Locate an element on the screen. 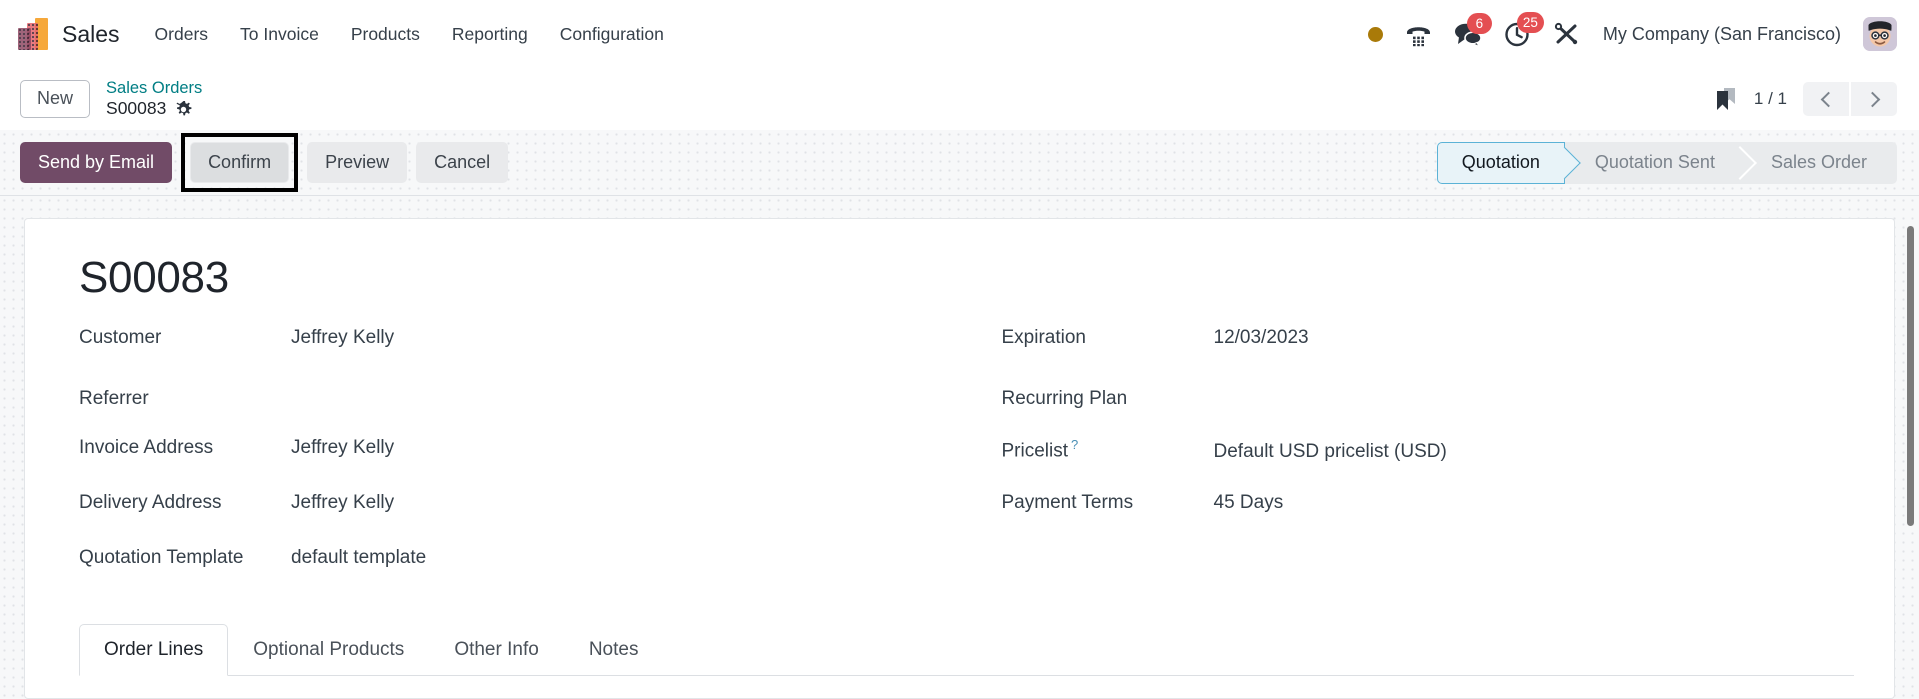 The width and height of the screenshot is (1919, 699). menu-item-orders: Orders is located at coordinates (181, 34).